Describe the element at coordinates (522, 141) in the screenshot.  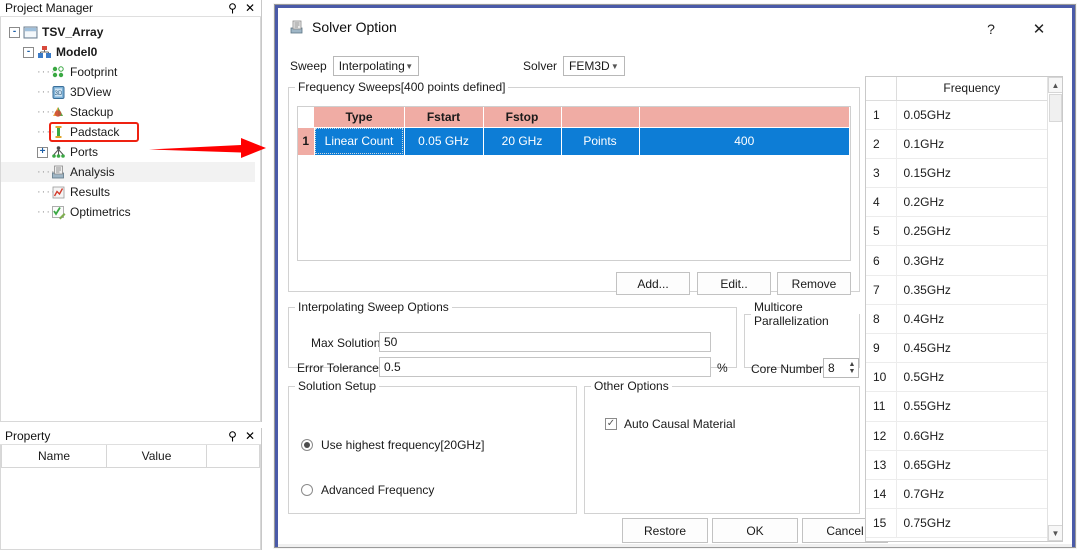
I see `sweeps-cell-fstop: 20 GHz` at that location.